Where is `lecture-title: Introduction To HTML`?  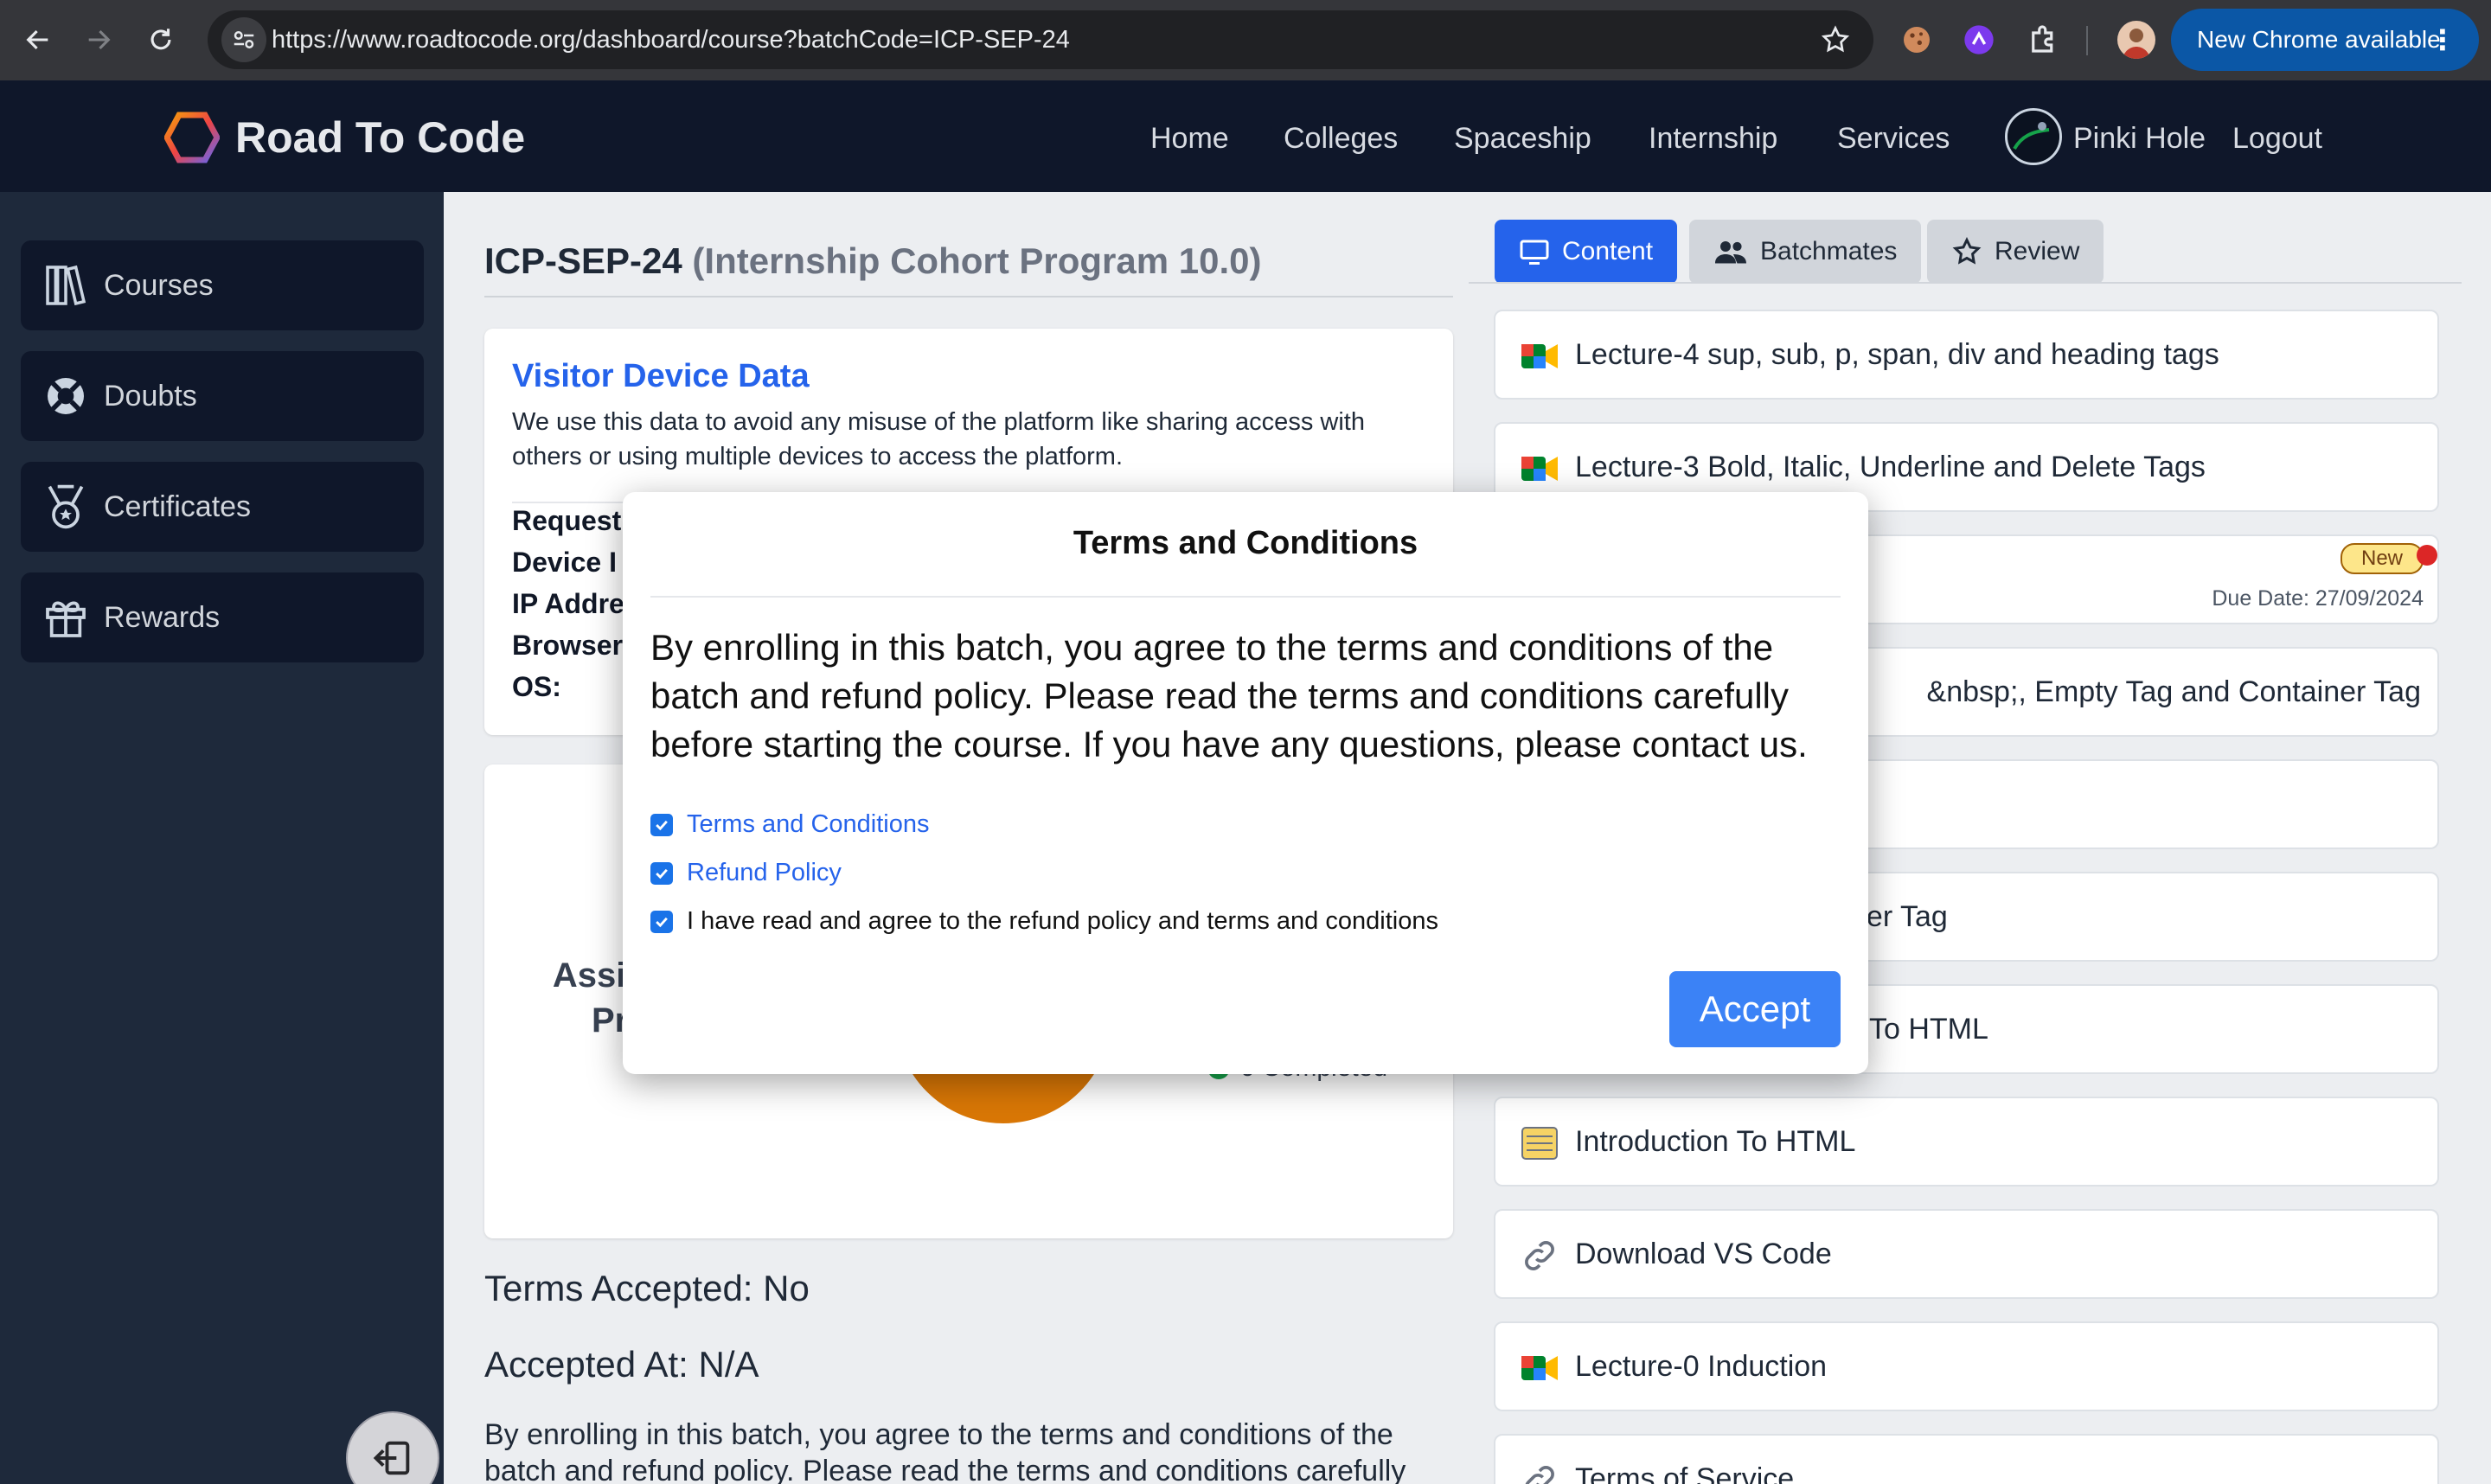 lecture-title: Introduction To HTML is located at coordinates (1716, 1142).